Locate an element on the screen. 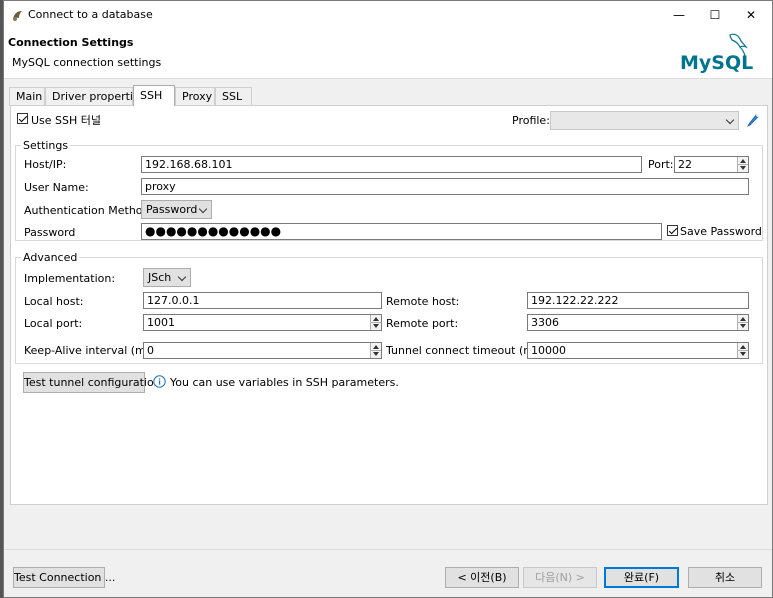 The image size is (773, 598). host-input: 192.168.68.101 is located at coordinates (391, 164).